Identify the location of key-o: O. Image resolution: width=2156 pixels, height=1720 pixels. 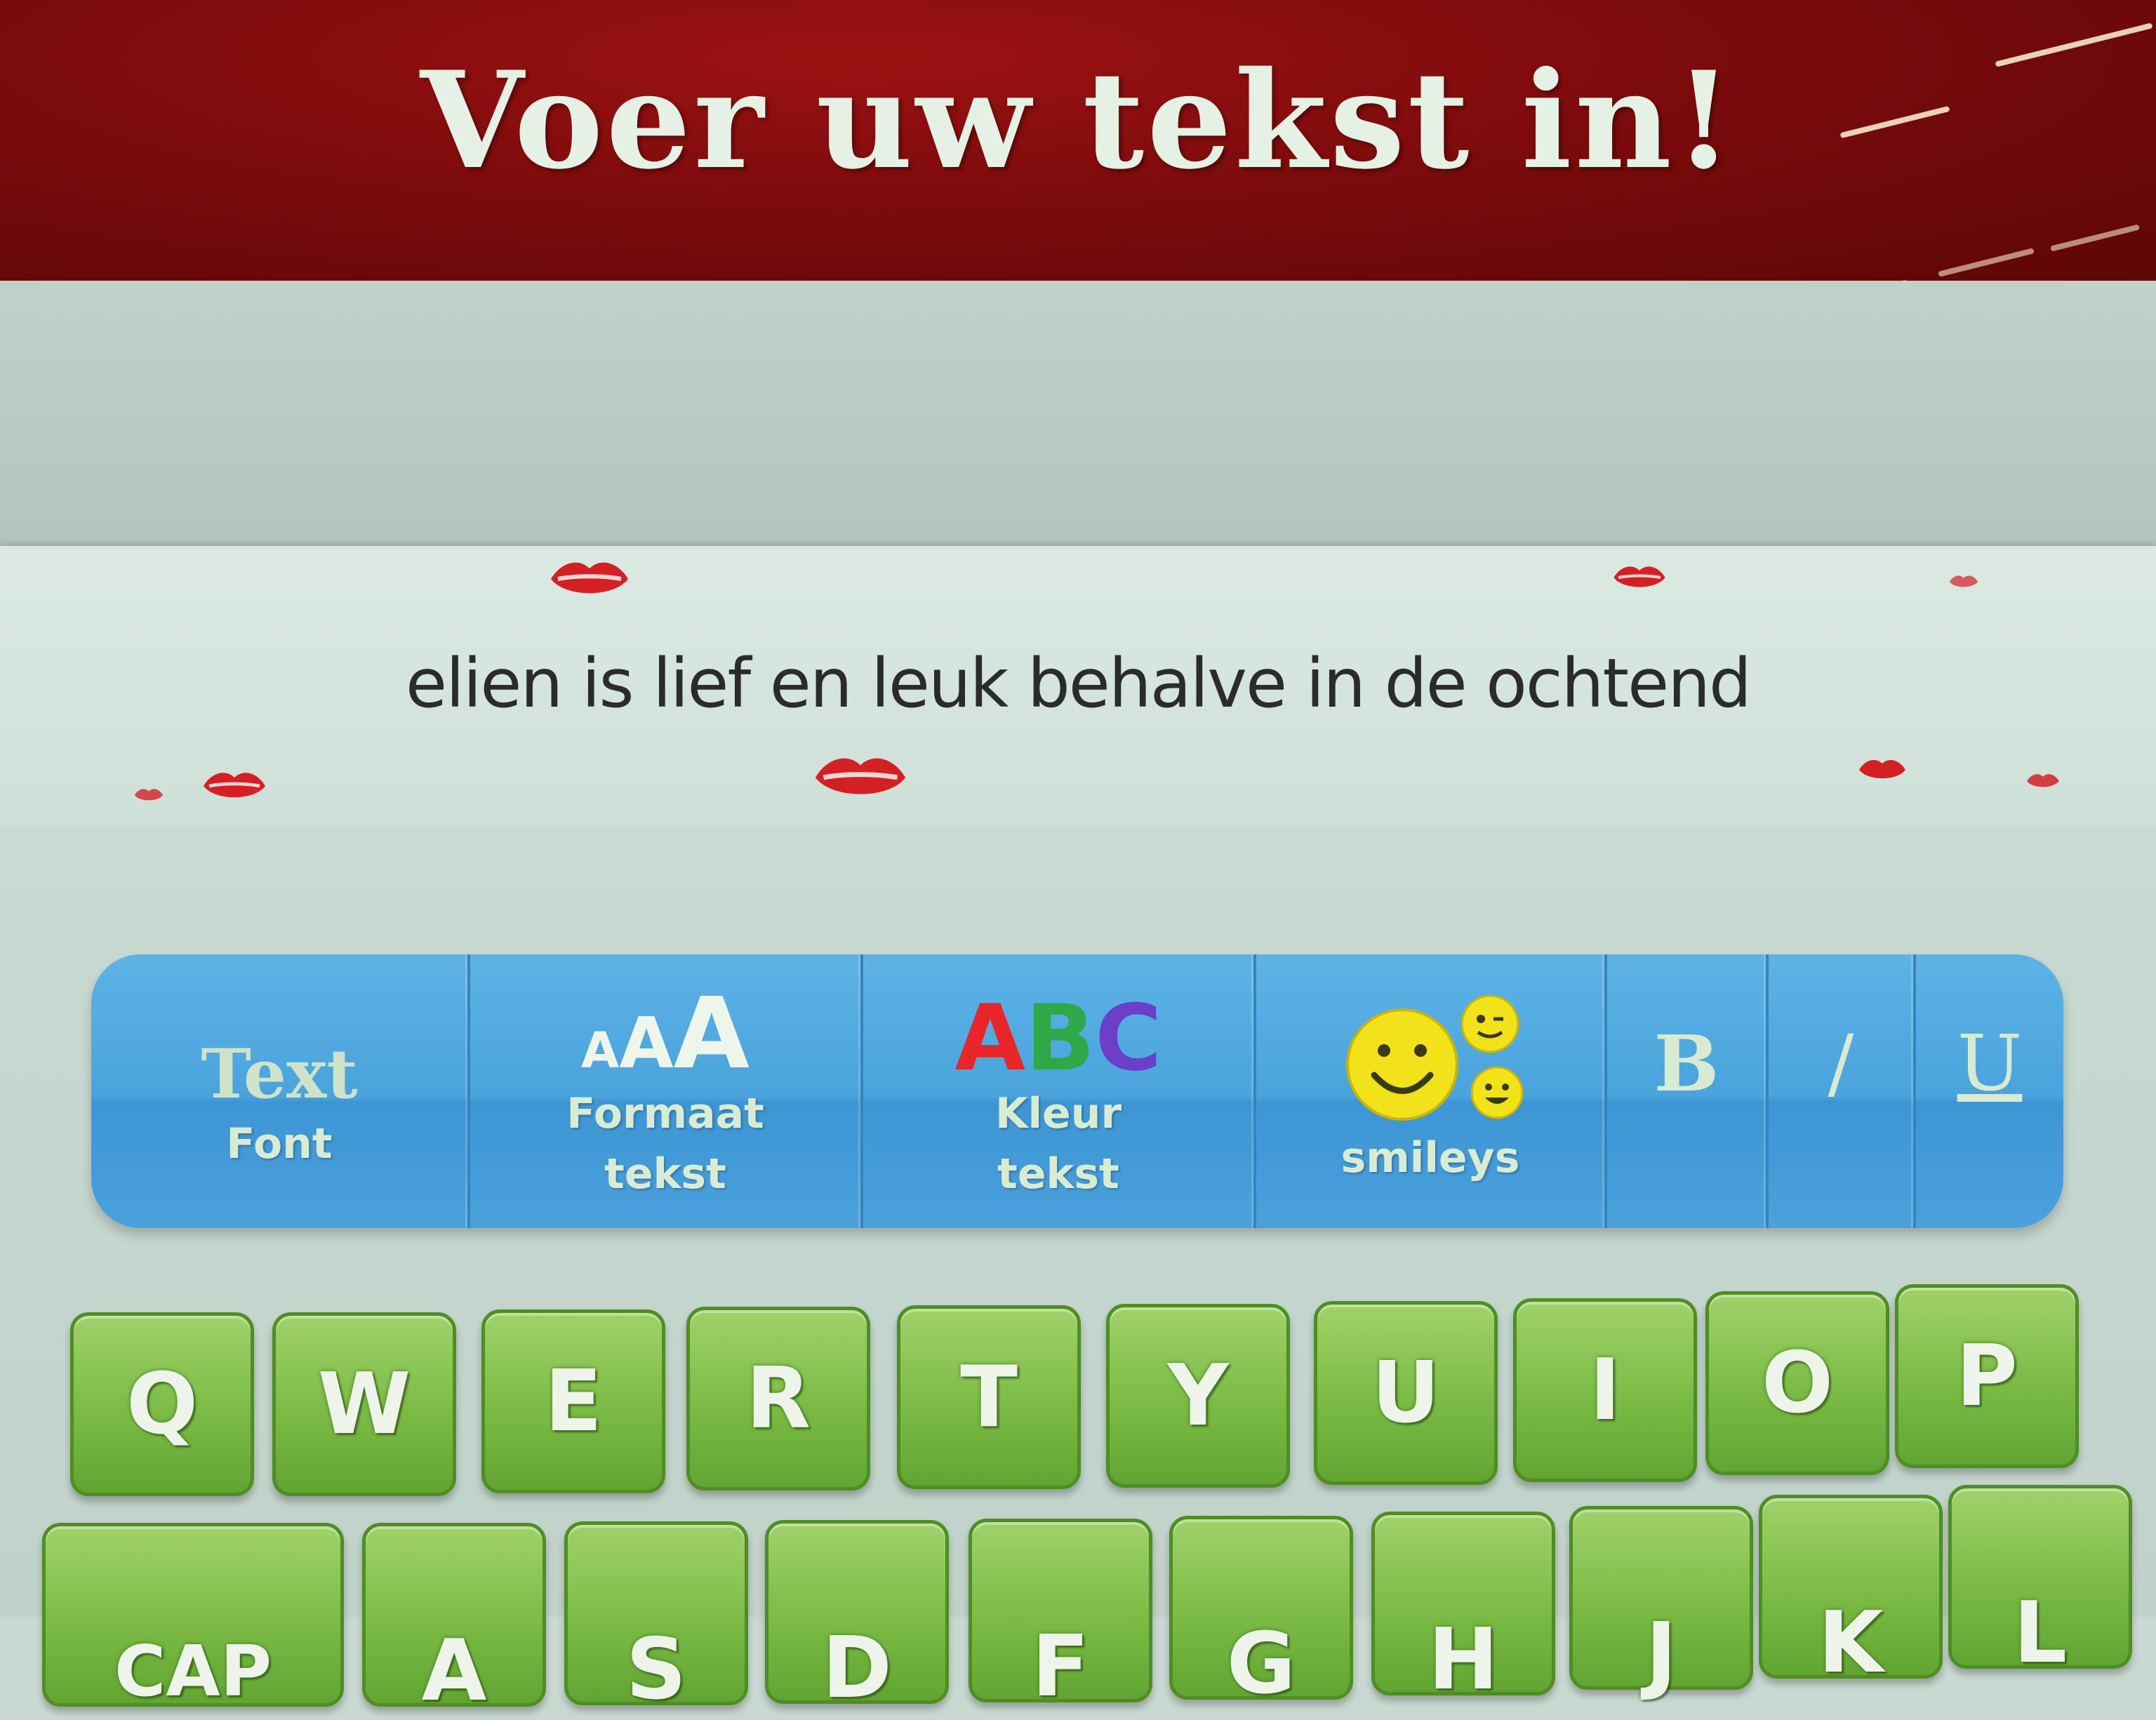
(1797, 1383).